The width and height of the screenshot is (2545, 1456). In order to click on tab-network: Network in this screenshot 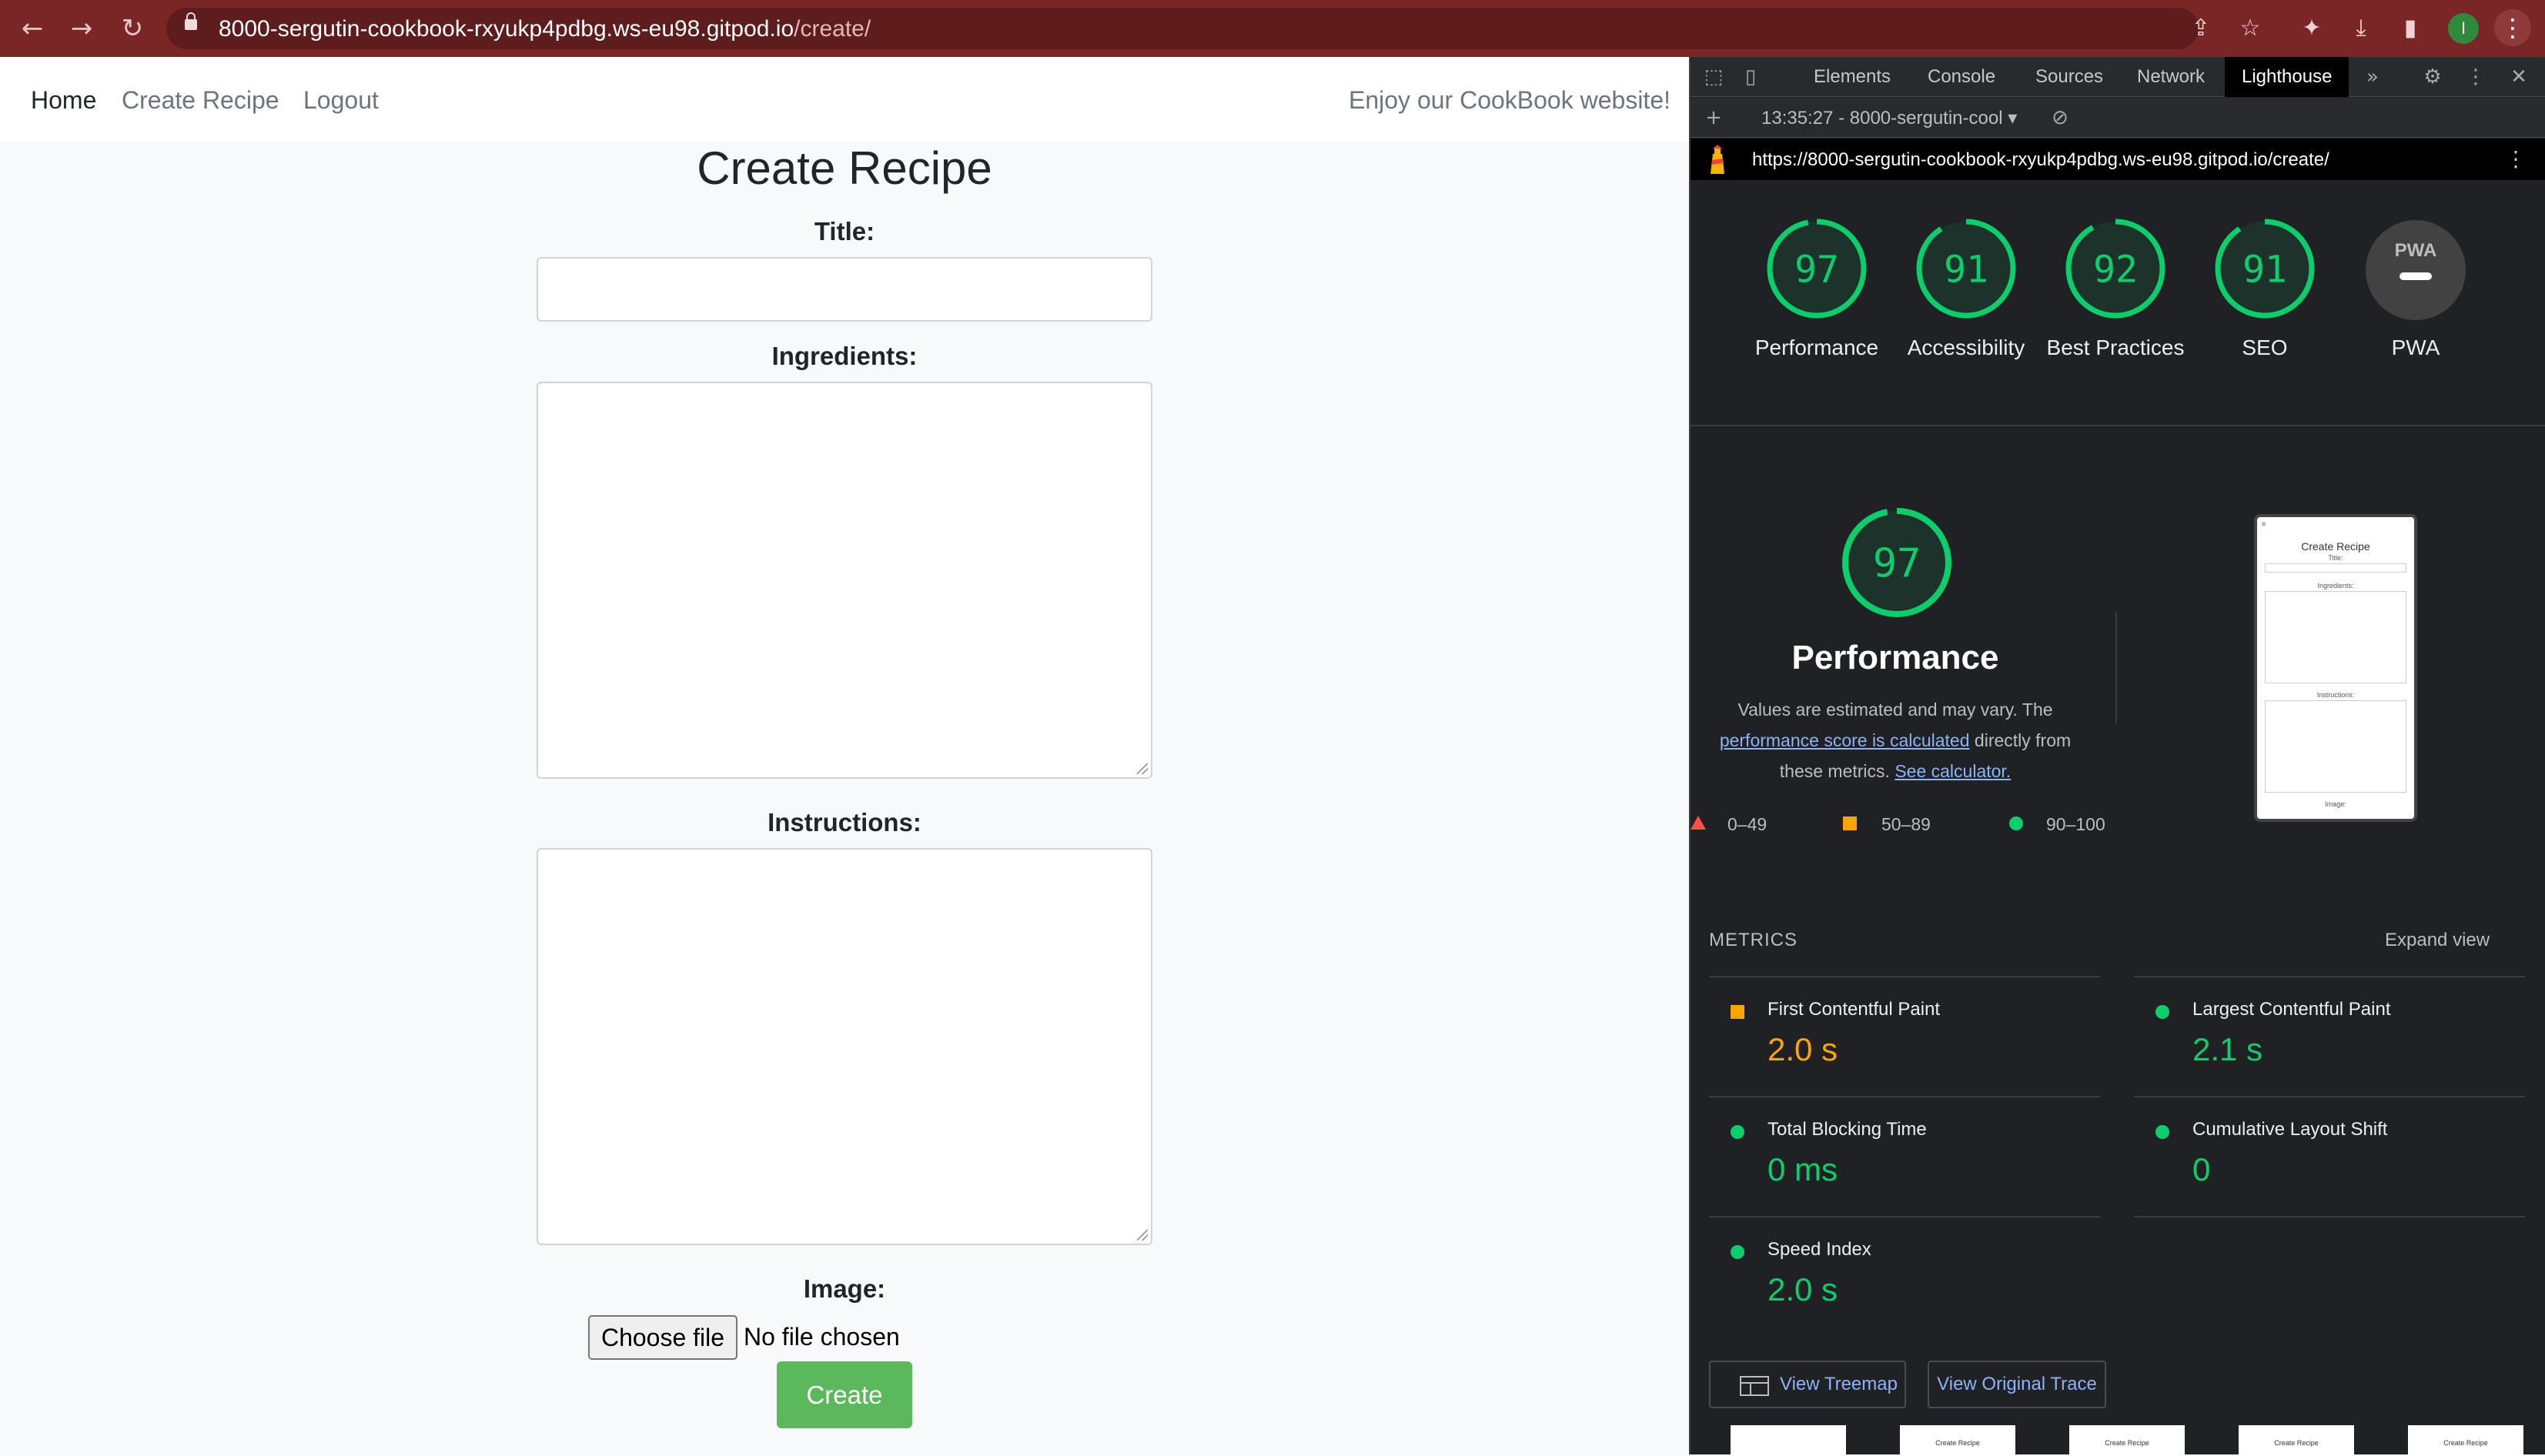, I will do `click(2171, 77)`.